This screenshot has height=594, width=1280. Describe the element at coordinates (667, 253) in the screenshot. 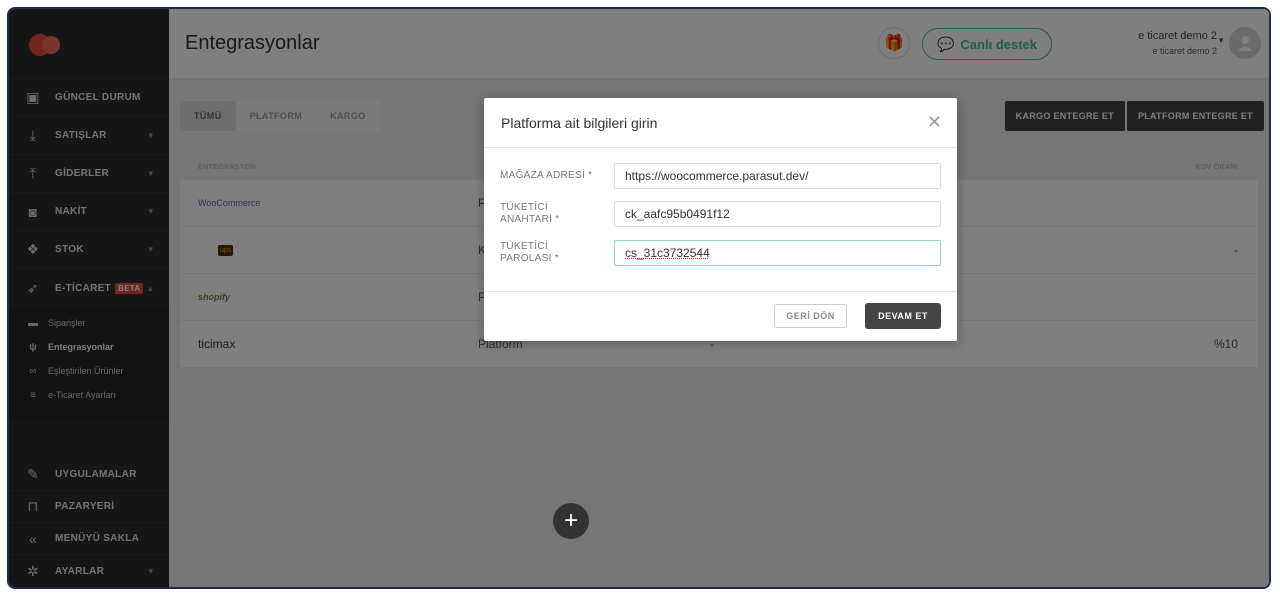

I see `consumer-secret-value: cs_31c3732544` at that location.